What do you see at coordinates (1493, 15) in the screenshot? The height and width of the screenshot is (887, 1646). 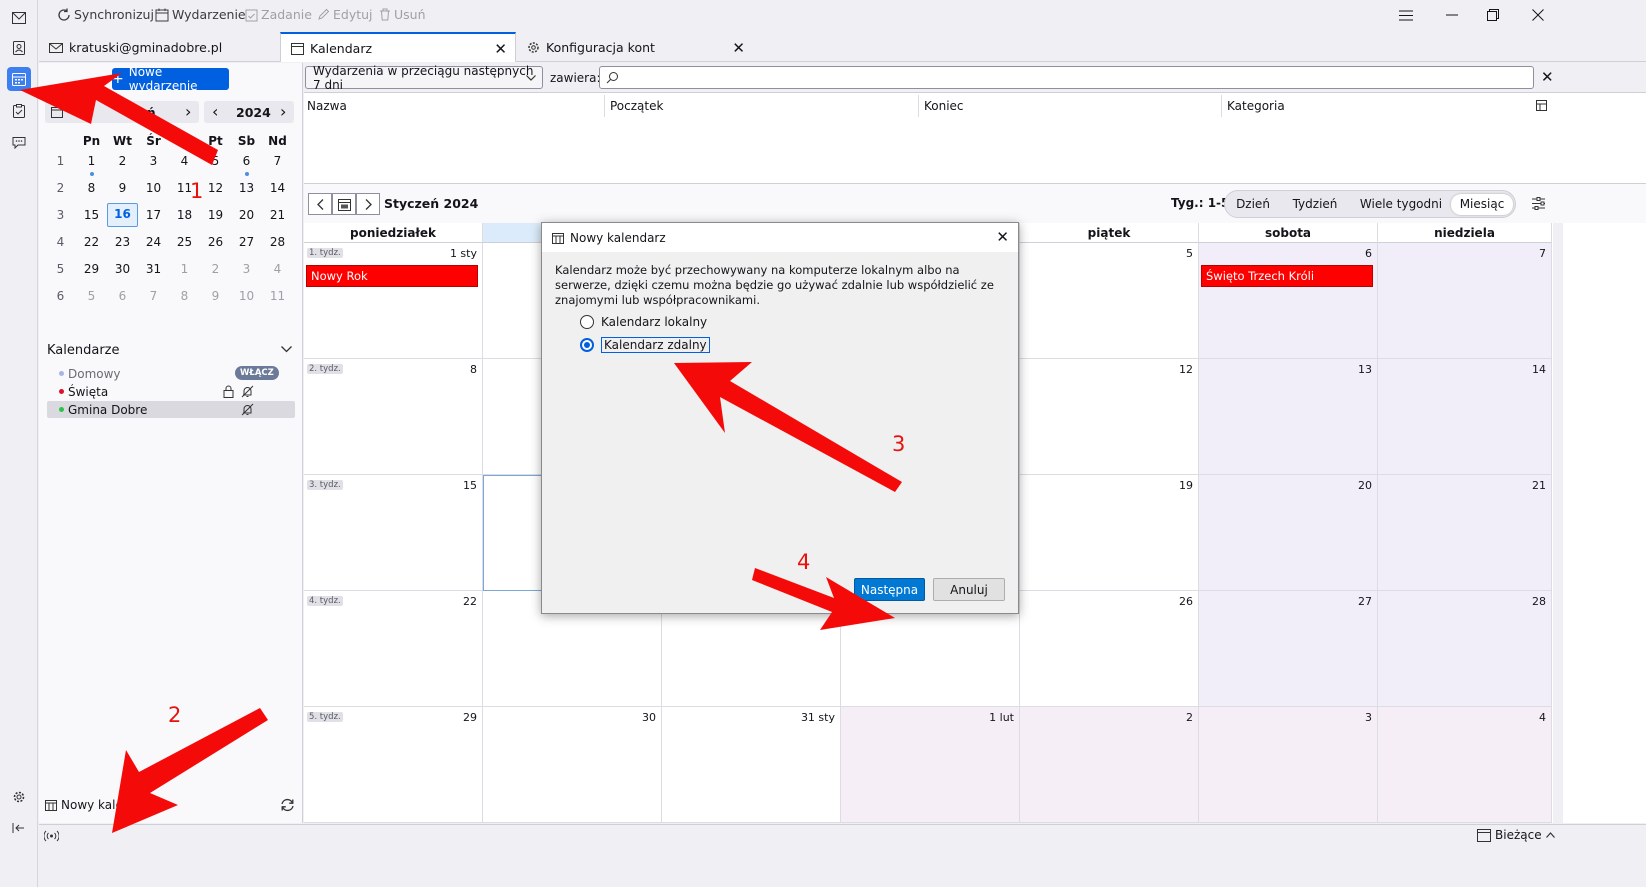 I see `restore-icon` at bounding box center [1493, 15].